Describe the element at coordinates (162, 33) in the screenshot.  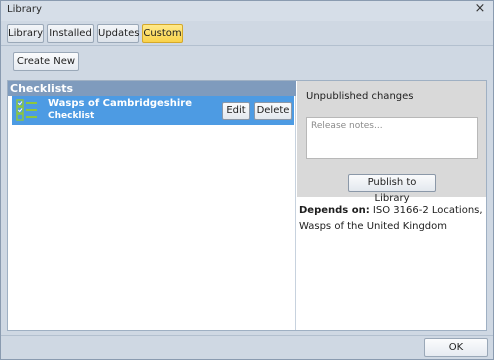
I see `tab-custom: Custom` at that location.